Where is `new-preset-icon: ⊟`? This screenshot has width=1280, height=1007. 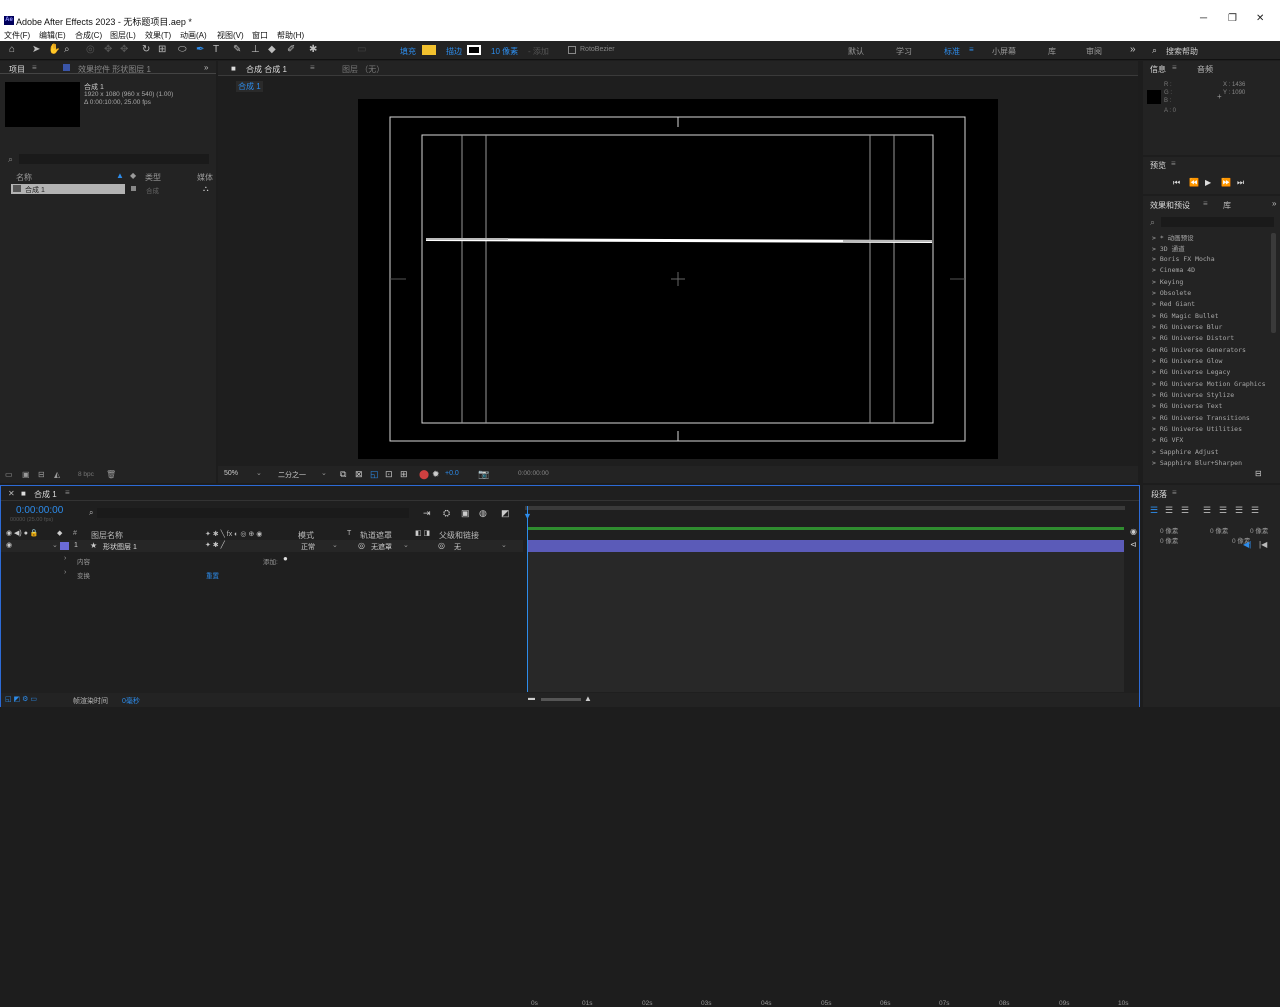 new-preset-icon: ⊟ is located at coordinates (1258, 473).